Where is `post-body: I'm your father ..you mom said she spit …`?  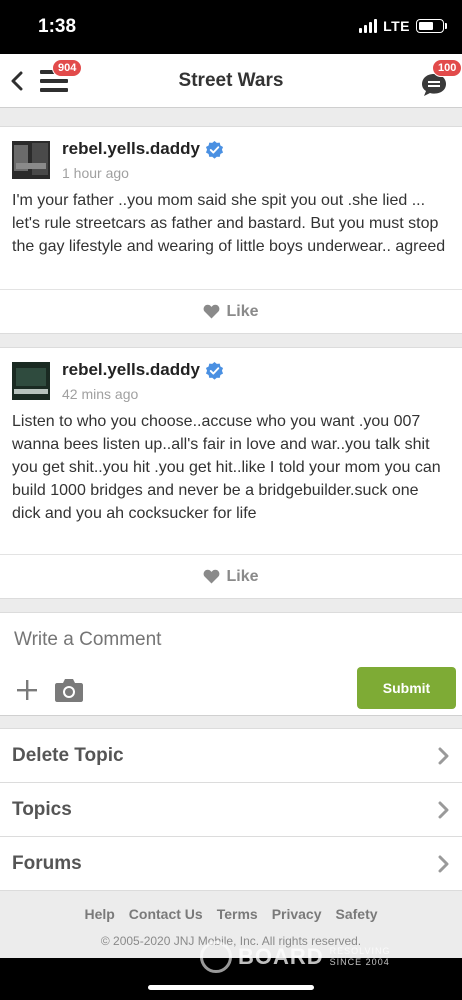
post-body: I'm your father ..you mom said she spit … is located at coordinates (229, 223).